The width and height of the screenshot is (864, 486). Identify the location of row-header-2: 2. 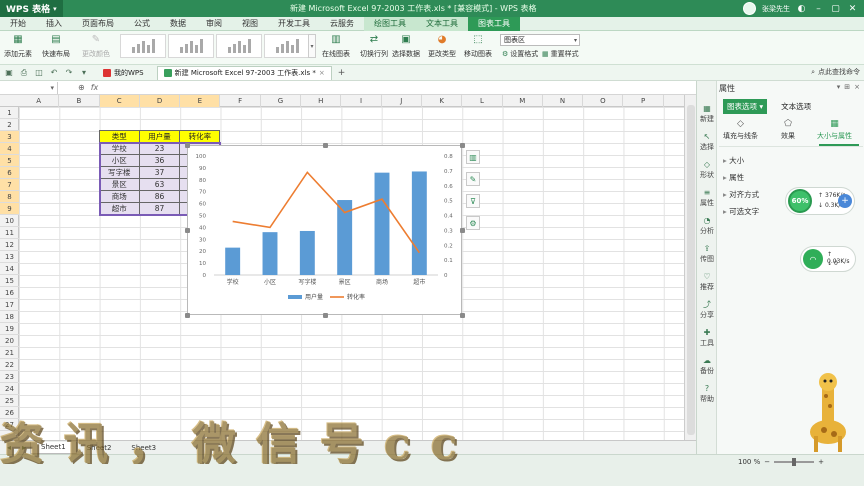
(9, 125).